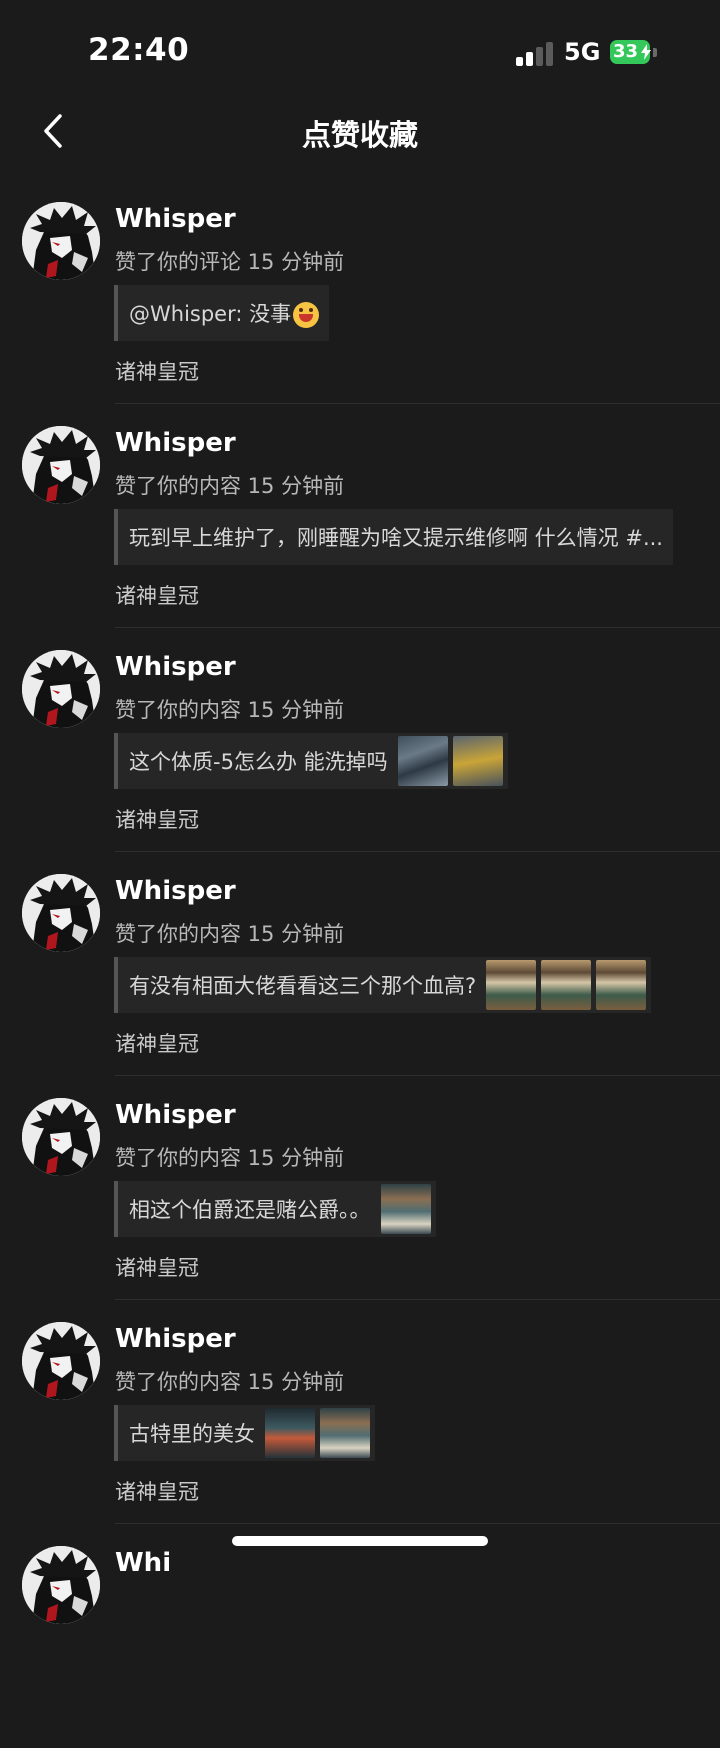  I want to click on quoted-text: @Whisper: 没事, so click(229, 313).